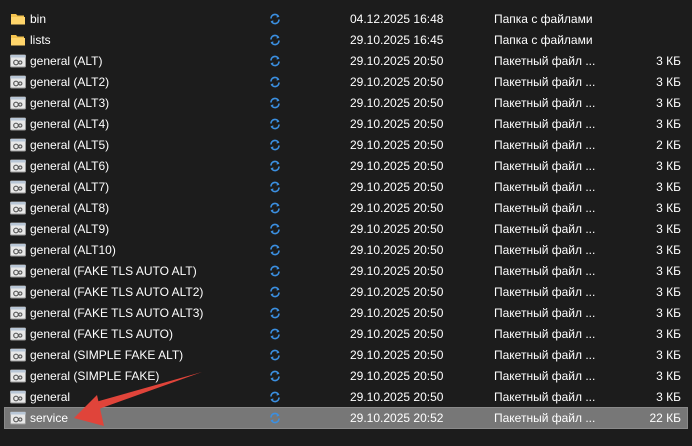 This screenshot has width=692, height=446. What do you see at coordinates (70, 187) in the screenshot?
I see `file-name: general (ALT7)` at bounding box center [70, 187].